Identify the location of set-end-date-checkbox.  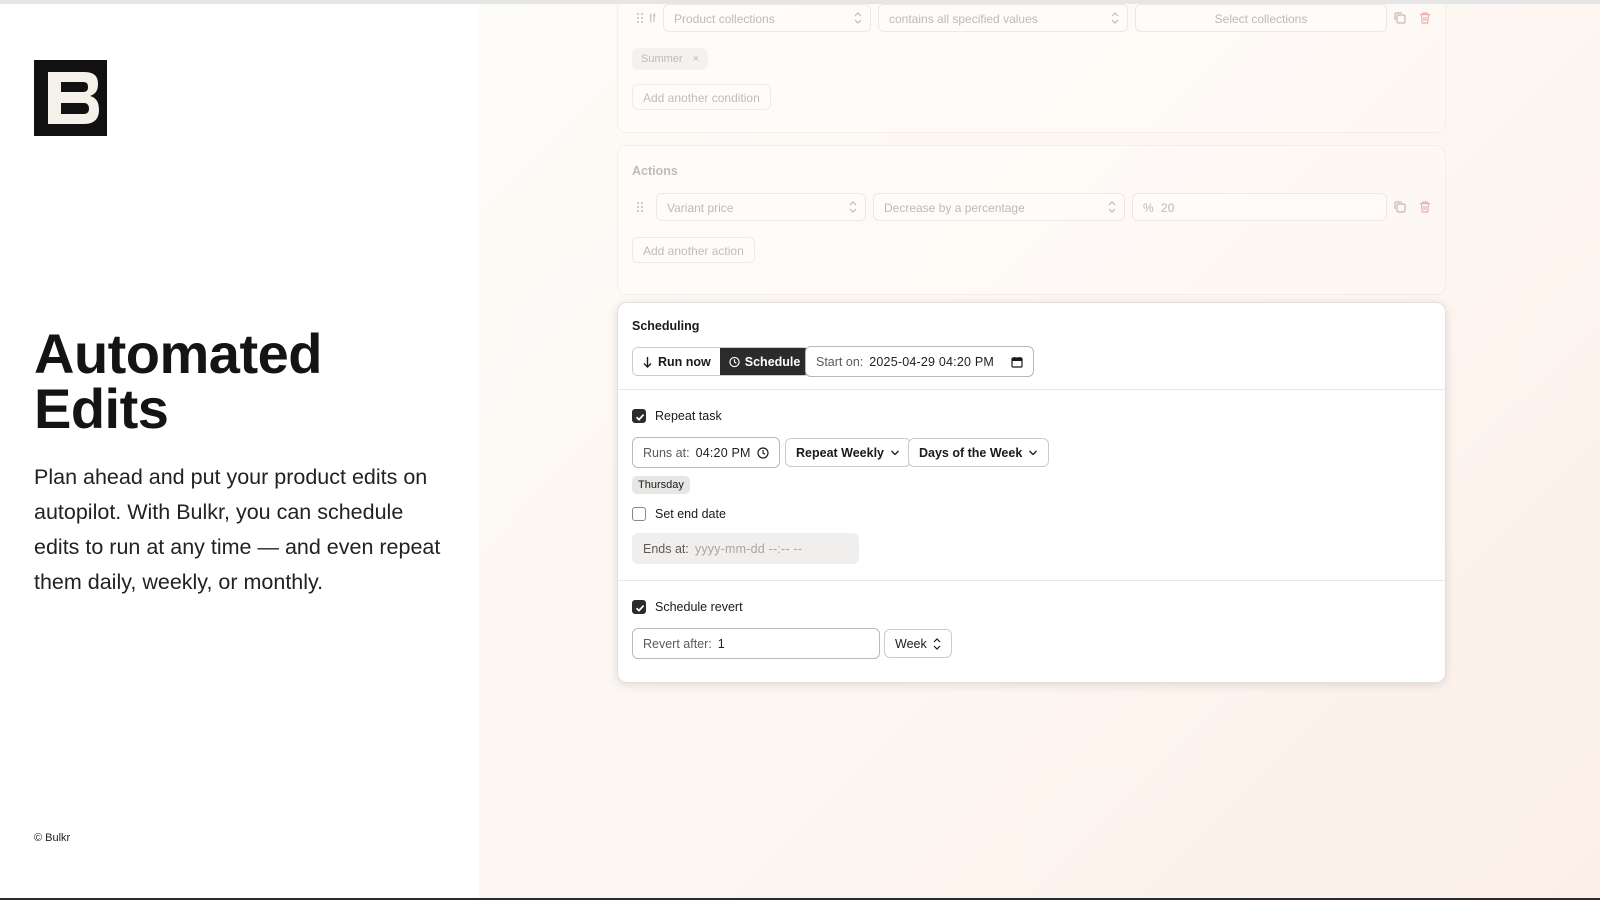
(639, 514).